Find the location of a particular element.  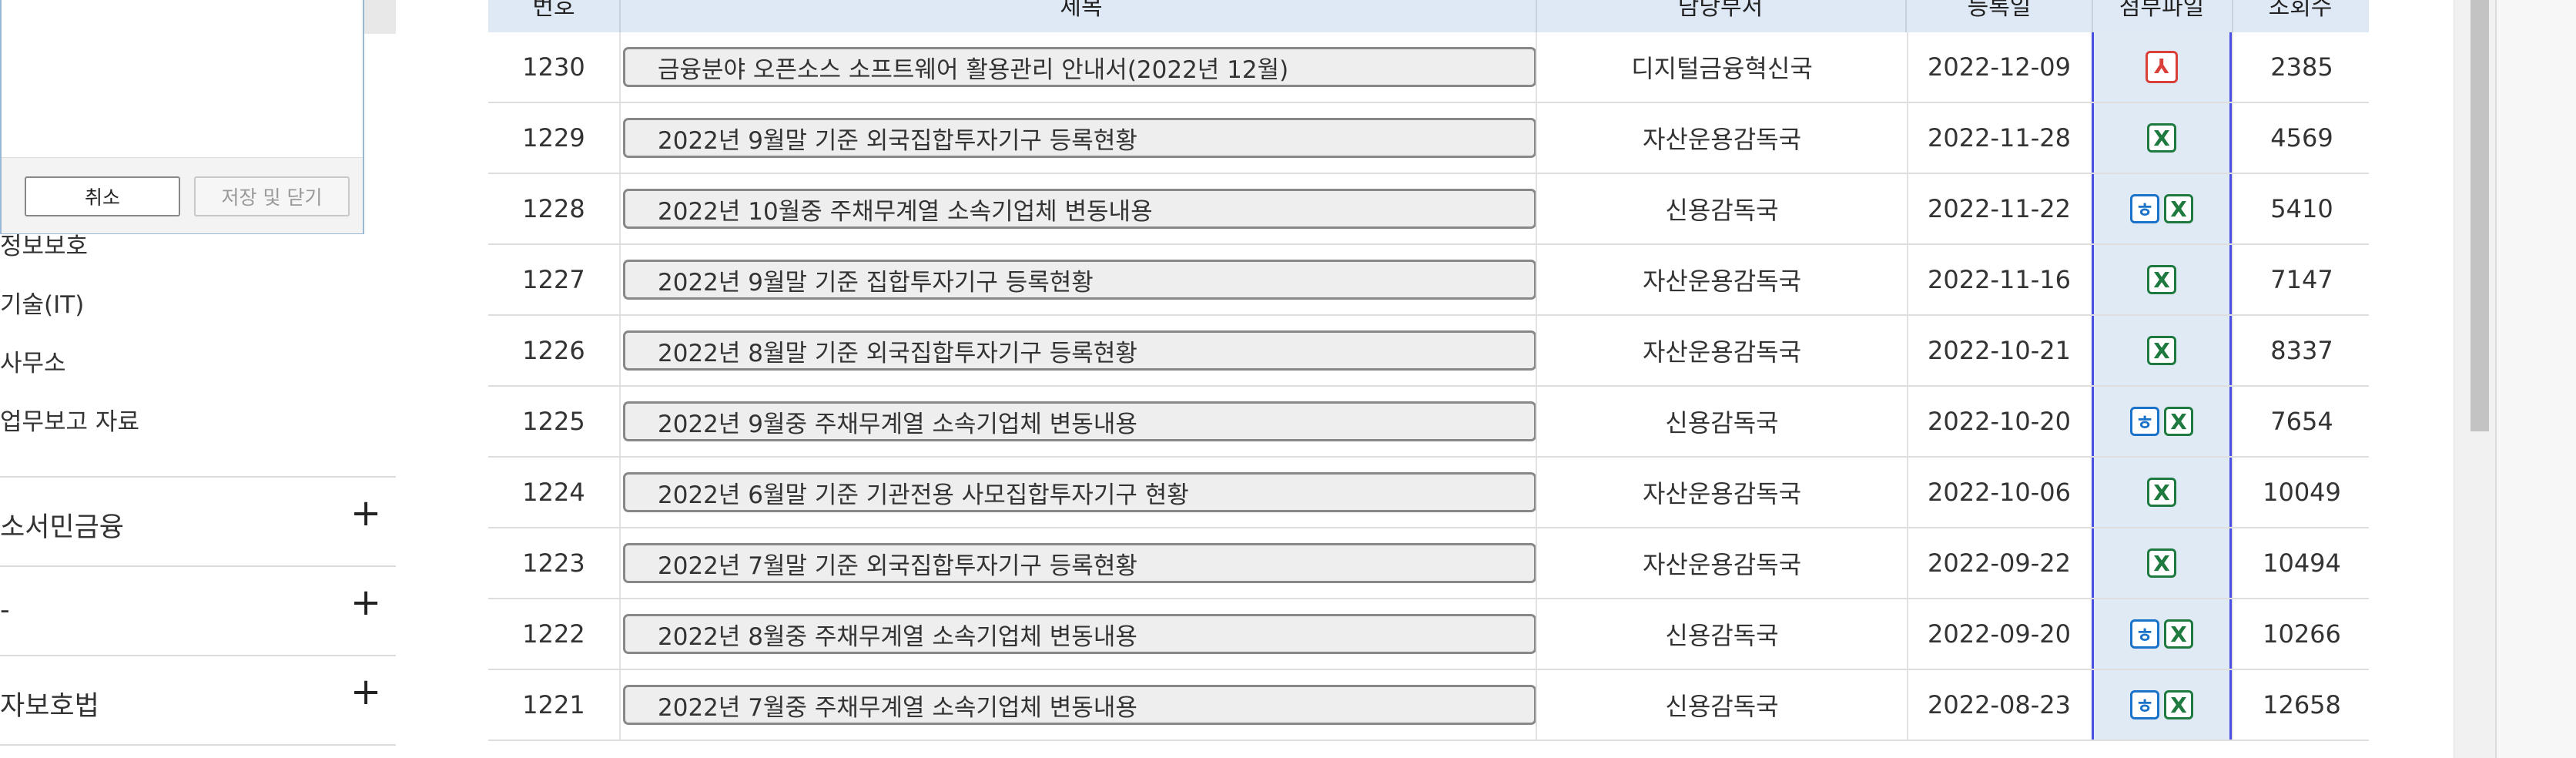

row-number: 1223 is located at coordinates (554, 563).